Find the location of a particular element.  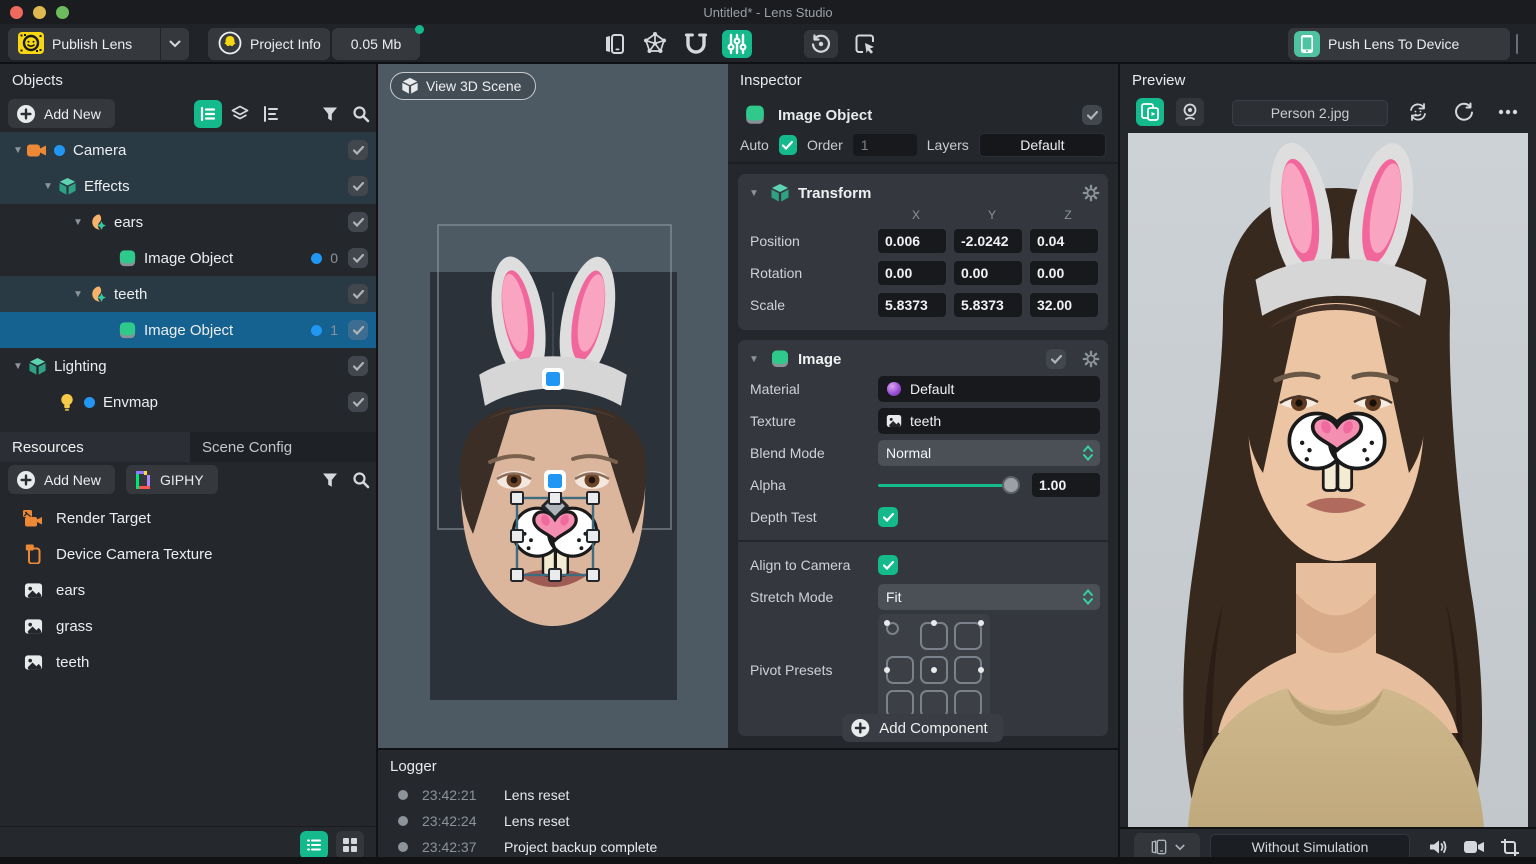

resource-item-teeth: teeth is located at coordinates (188, 662).